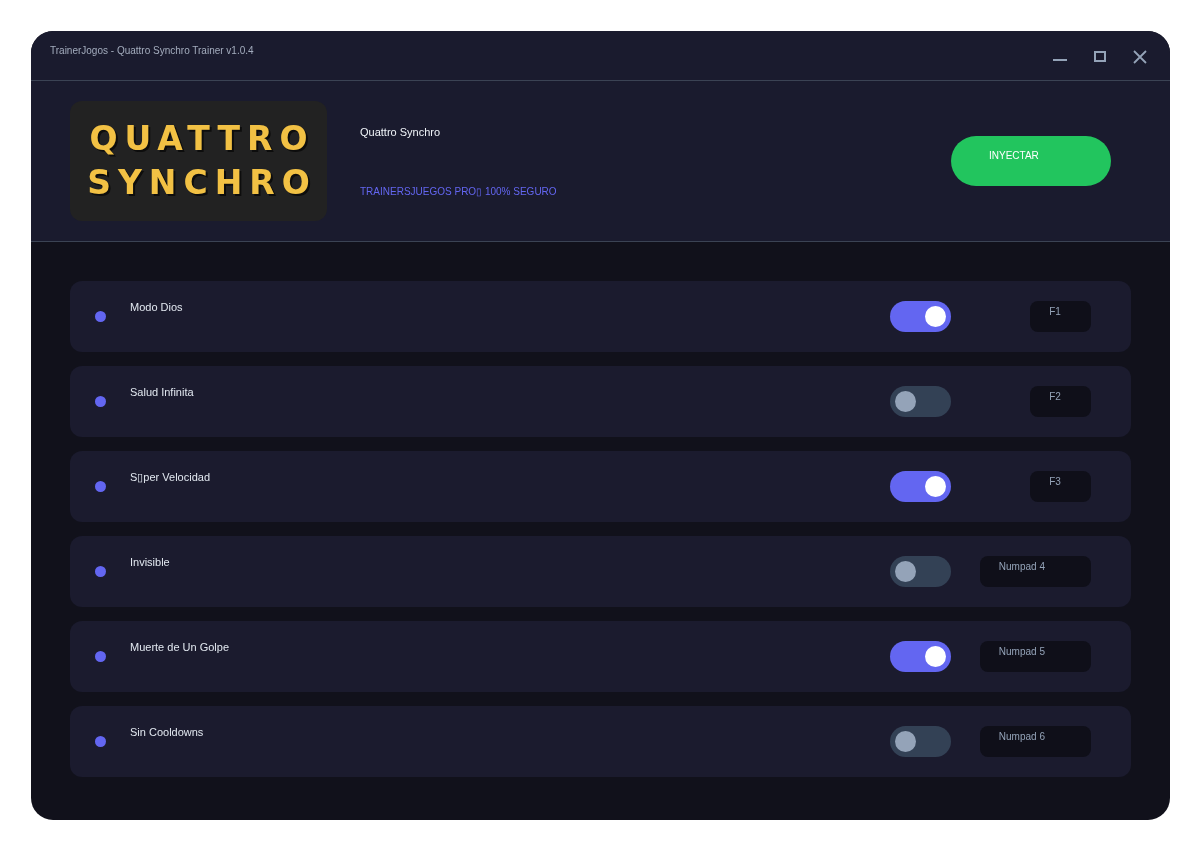 The width and height of the screenshot is (1200, 850). I want to click on cheat-name: Salud Infinita, so click(162, 392).